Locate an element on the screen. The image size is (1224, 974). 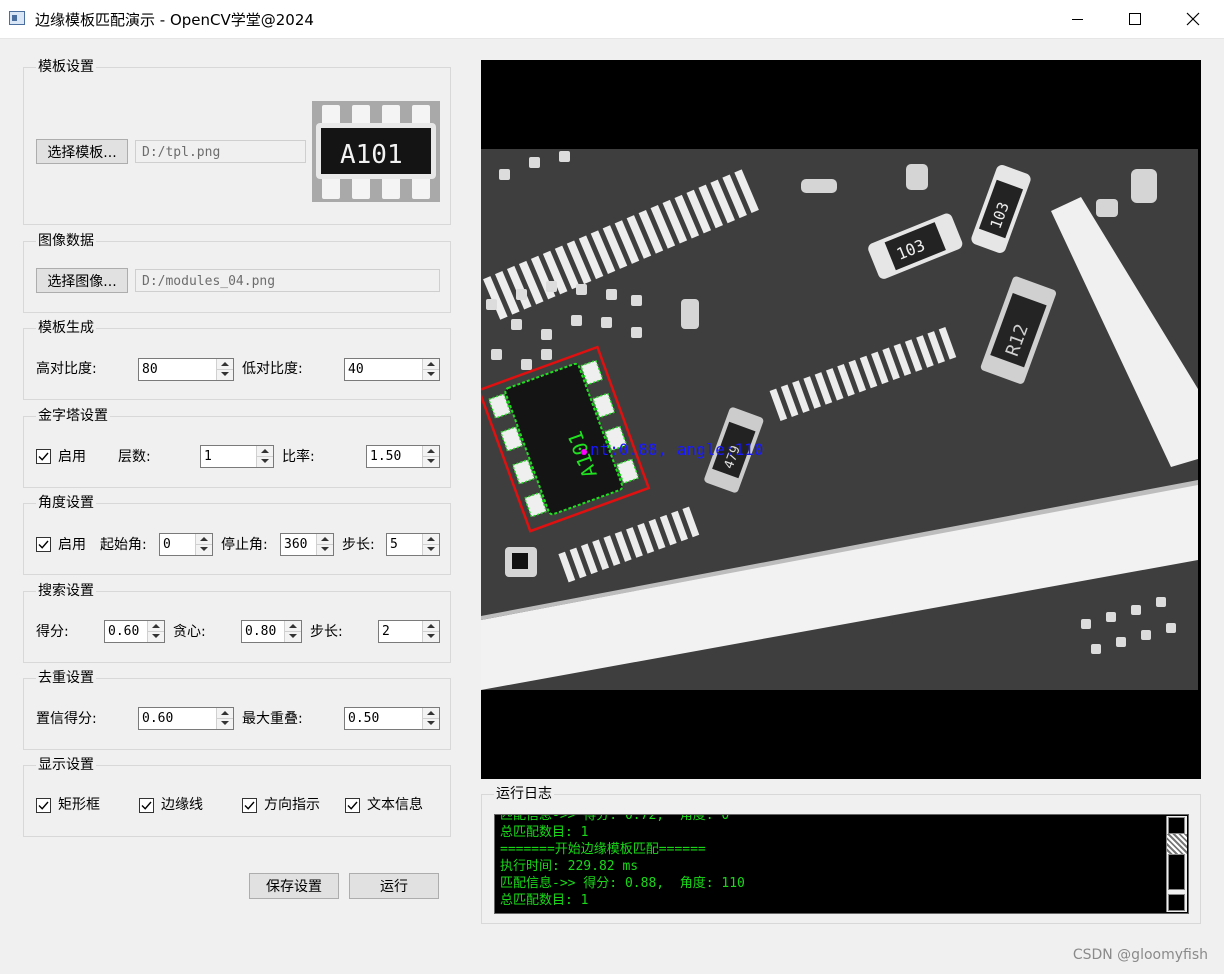
match-center-point is located at coordinates (584, 452).